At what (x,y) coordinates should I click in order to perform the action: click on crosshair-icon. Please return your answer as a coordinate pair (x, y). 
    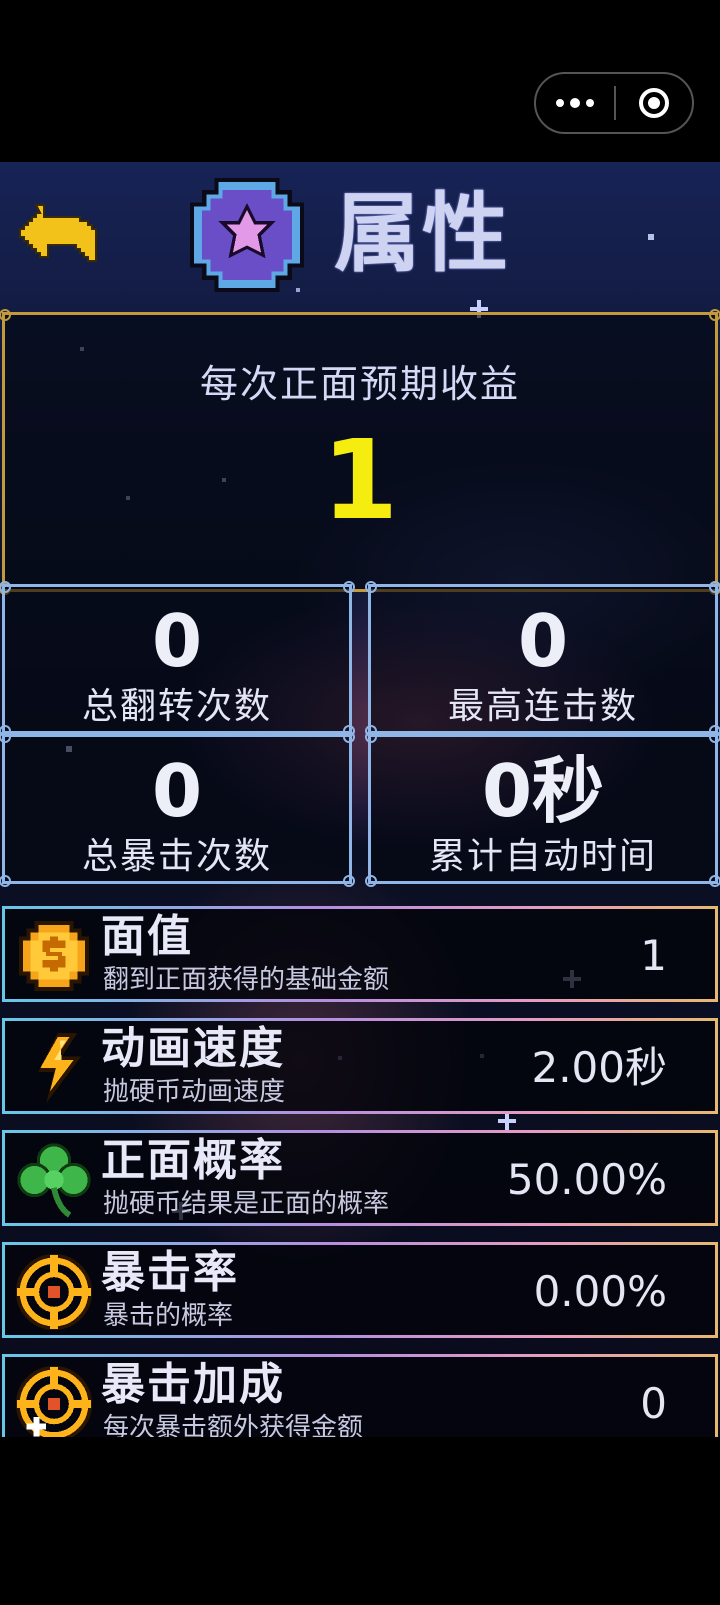
    Looking at the image, I should click on (54, 1292).